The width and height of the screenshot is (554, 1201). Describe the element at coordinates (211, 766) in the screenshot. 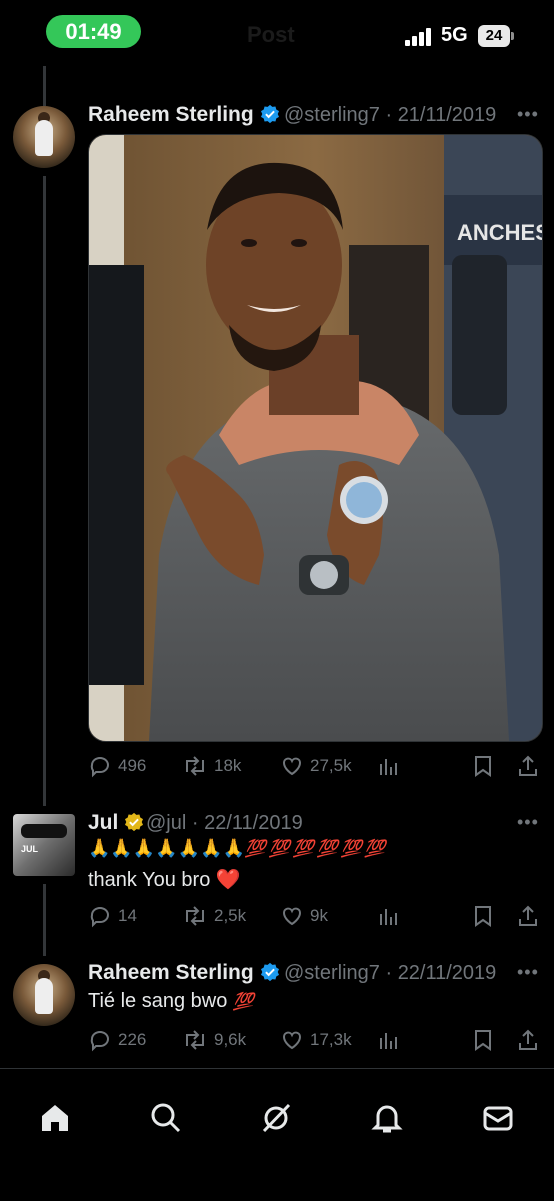

I see `retweet-button: 18k` at that location.